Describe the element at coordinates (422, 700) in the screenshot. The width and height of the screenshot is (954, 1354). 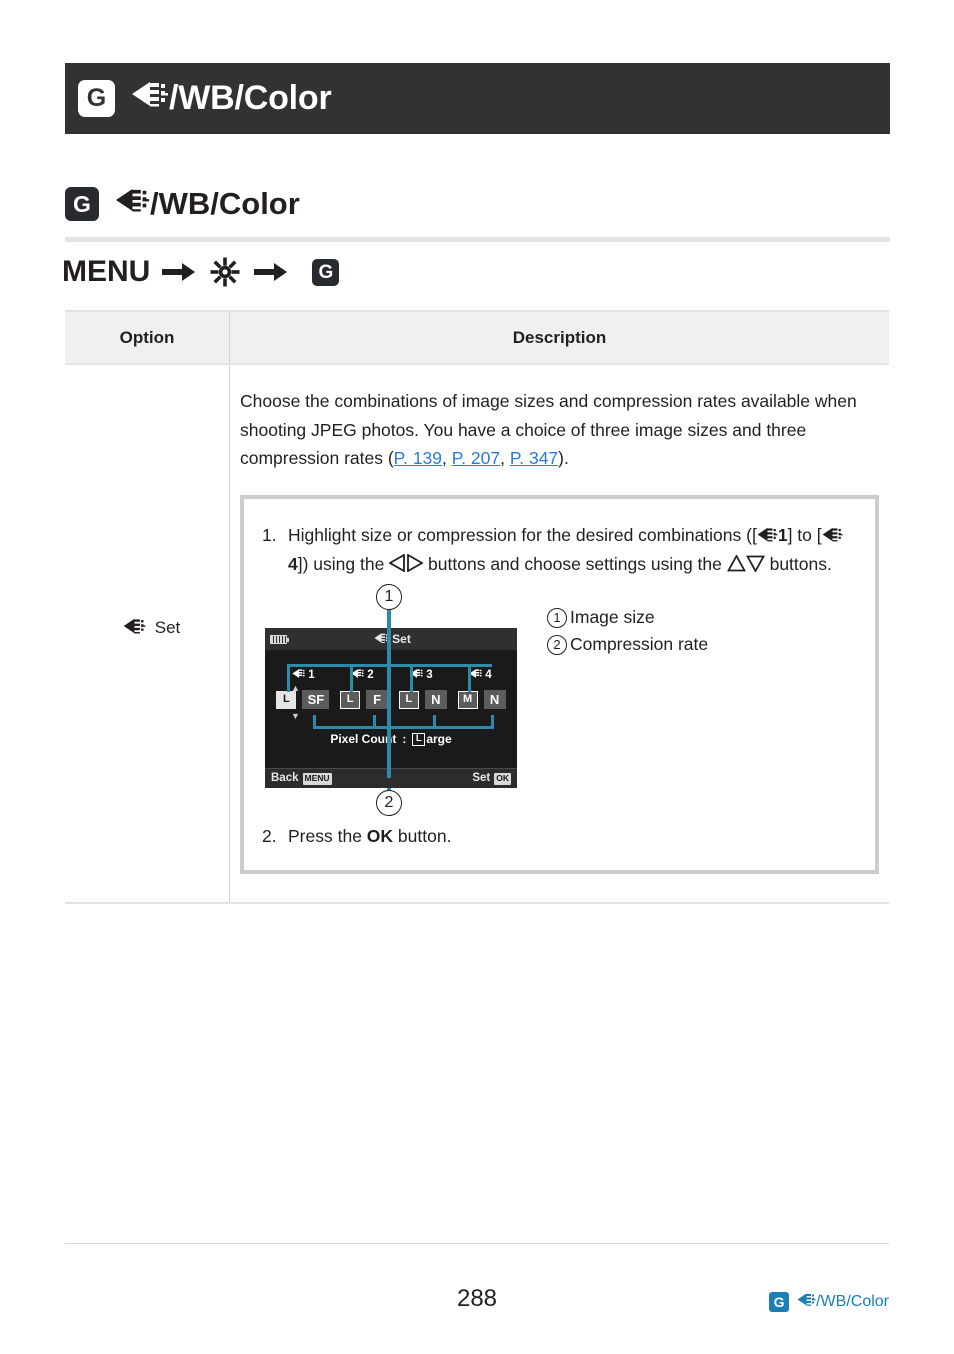
I see `slot-pair-3: L N` at that location.